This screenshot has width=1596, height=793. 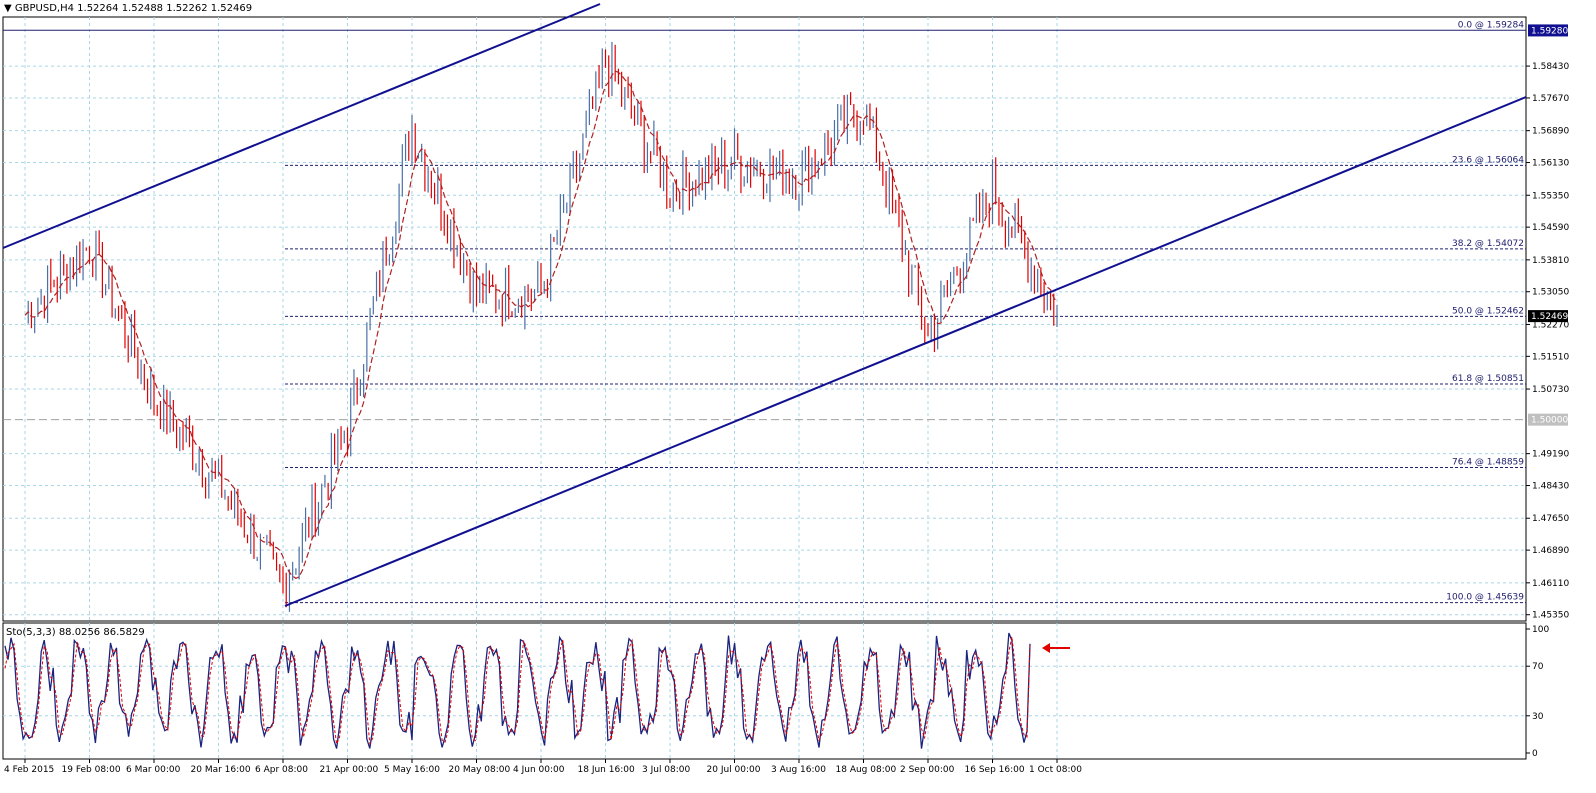 I want to click on x-tick-label: 20 Mar 16:00, so click(x=221, y=770).